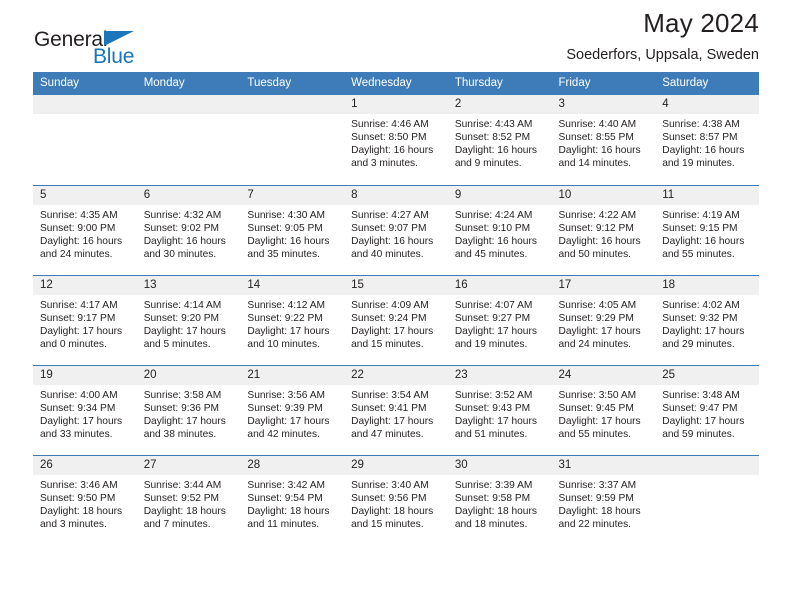 This screenshot has height=612, width=792. I want to click on daylight-text-line2: and 40 minutes., so click(387, 254).